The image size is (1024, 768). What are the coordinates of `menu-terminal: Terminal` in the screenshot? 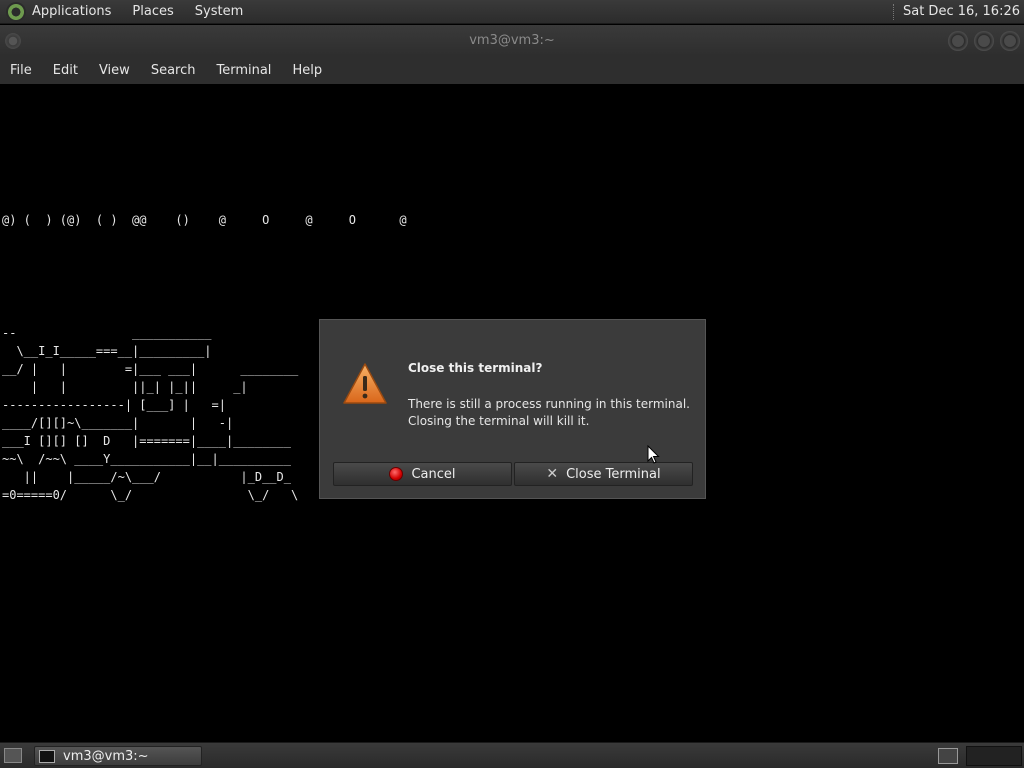 It's located at (243, 70).